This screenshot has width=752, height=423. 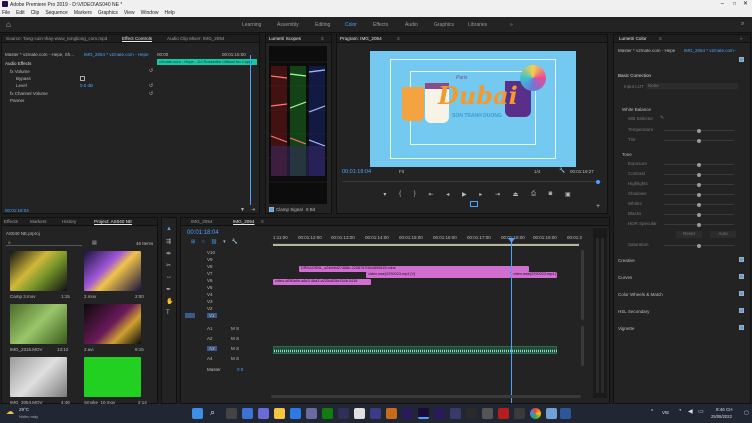 I want to click on video-tracks-scrollbar, so click(x=582, y=285).